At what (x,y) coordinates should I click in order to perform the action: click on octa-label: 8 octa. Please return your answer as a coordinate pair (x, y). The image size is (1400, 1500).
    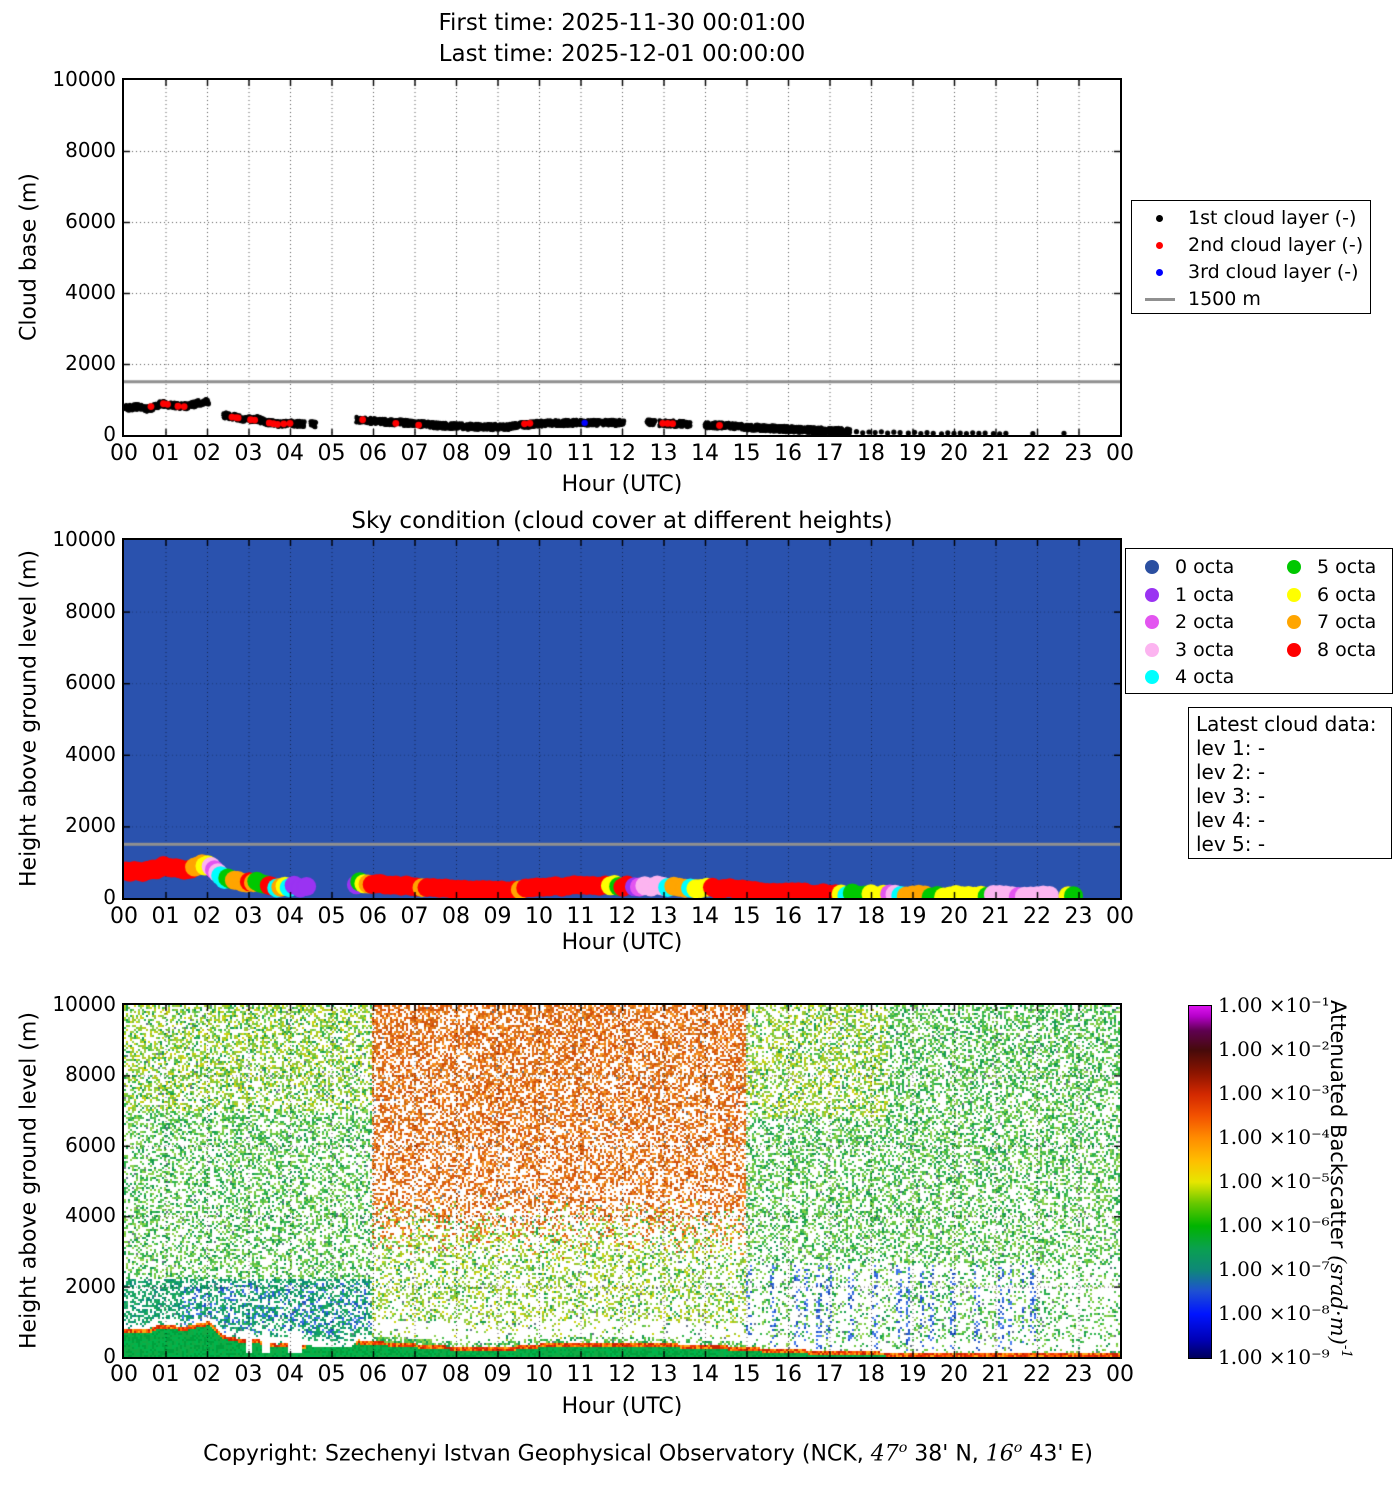
    Looking at the image, I should click on (1347, 649).